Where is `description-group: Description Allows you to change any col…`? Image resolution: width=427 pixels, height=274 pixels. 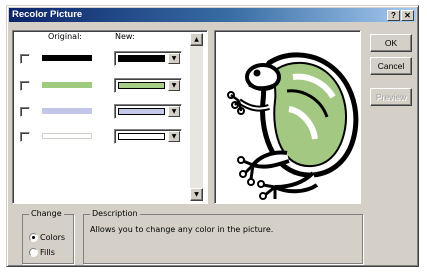 description-group: Description Allows you to change any col… is located at coordinates (223, 236).